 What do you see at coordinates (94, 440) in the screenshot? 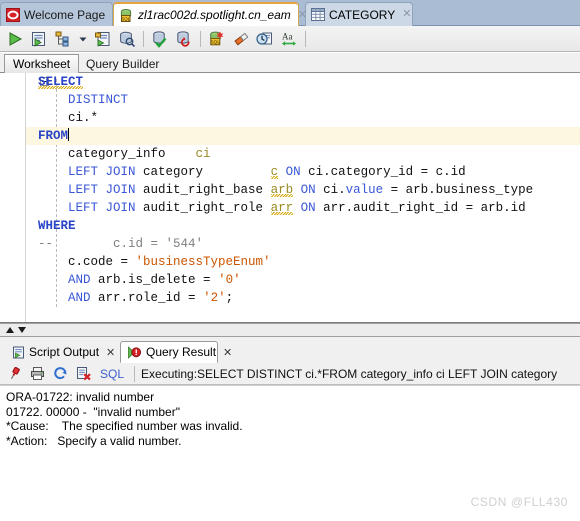
I see `error-line-4: *Action: Specify a valid number.` at bounding box center [94, 440].